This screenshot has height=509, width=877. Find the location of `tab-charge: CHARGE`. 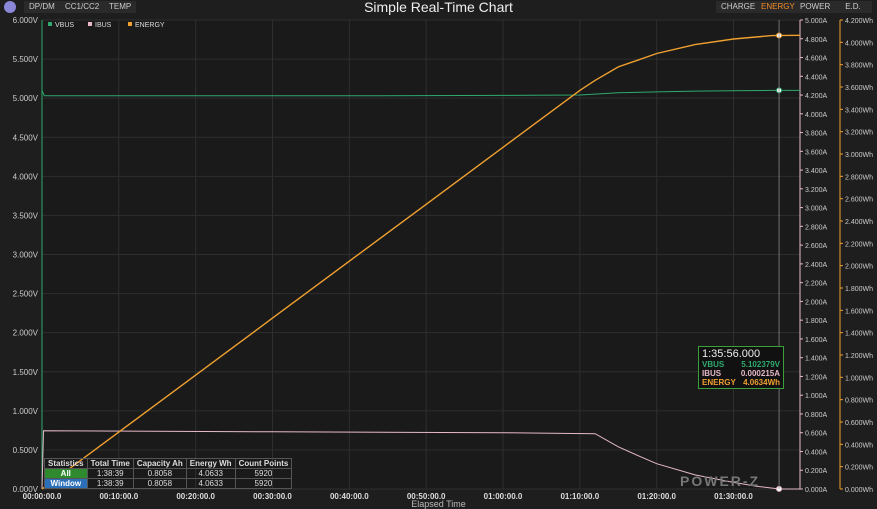

tab-charge: CHARGE is located at coordinates (738, 7).